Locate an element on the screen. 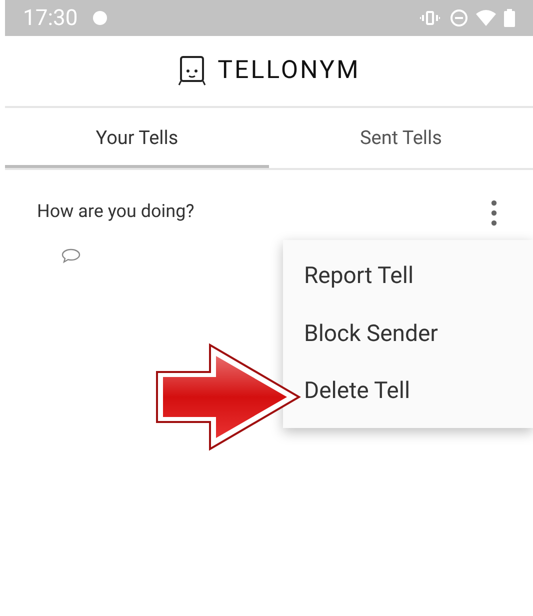 This screenshot has height=616, width=533. menu-item: Report Tell is located at coordinates (363, 276).